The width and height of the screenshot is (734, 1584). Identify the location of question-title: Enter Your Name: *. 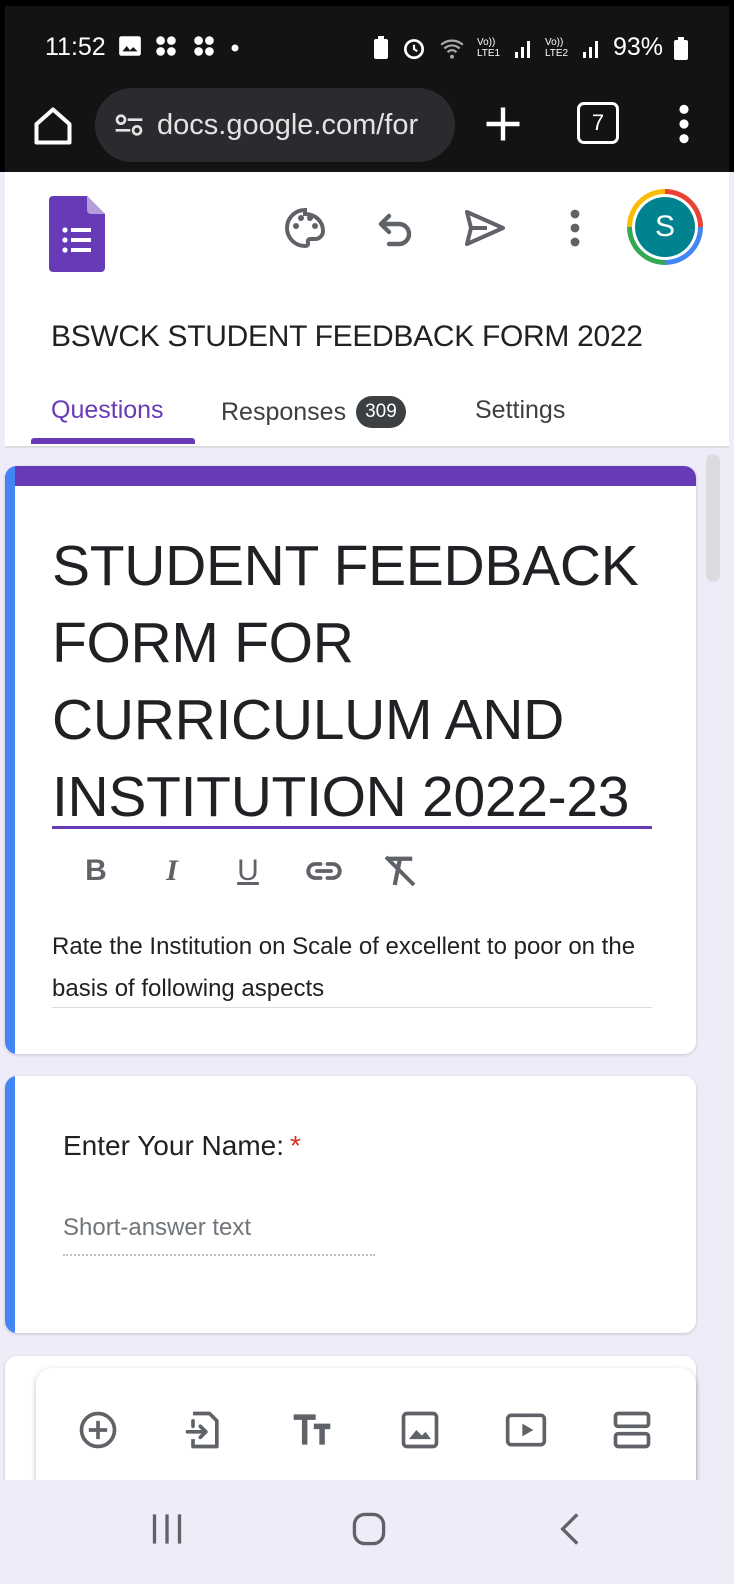
(182, 1146).